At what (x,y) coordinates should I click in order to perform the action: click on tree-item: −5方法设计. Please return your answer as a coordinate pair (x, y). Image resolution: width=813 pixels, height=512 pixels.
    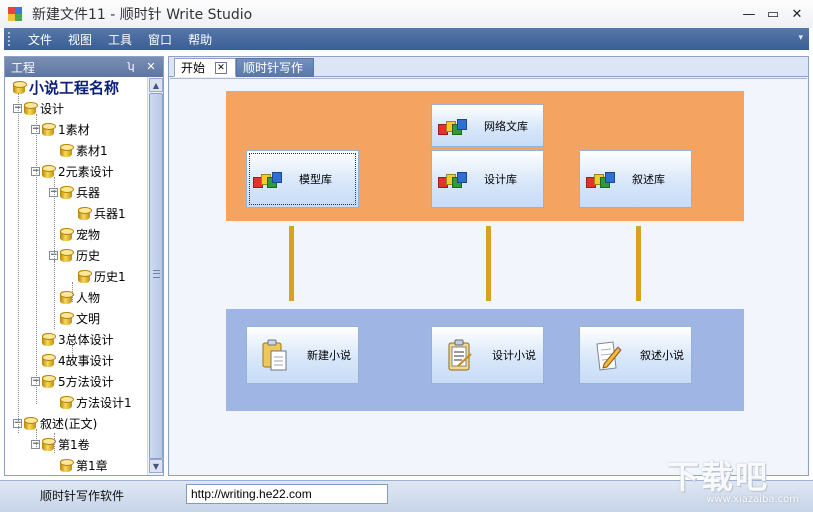
    Looking at the image, I should click on (72, 381).